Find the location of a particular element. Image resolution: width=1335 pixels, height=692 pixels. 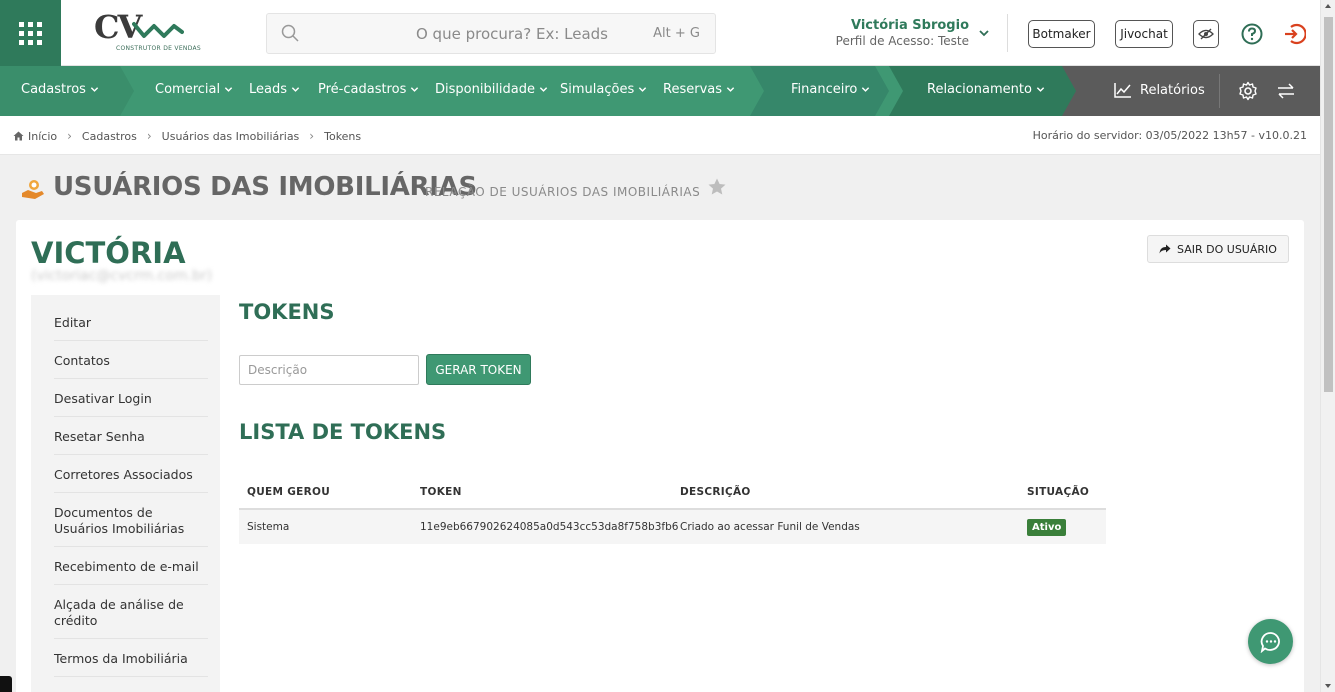

switch-button is located at coordinates (1286, 91).